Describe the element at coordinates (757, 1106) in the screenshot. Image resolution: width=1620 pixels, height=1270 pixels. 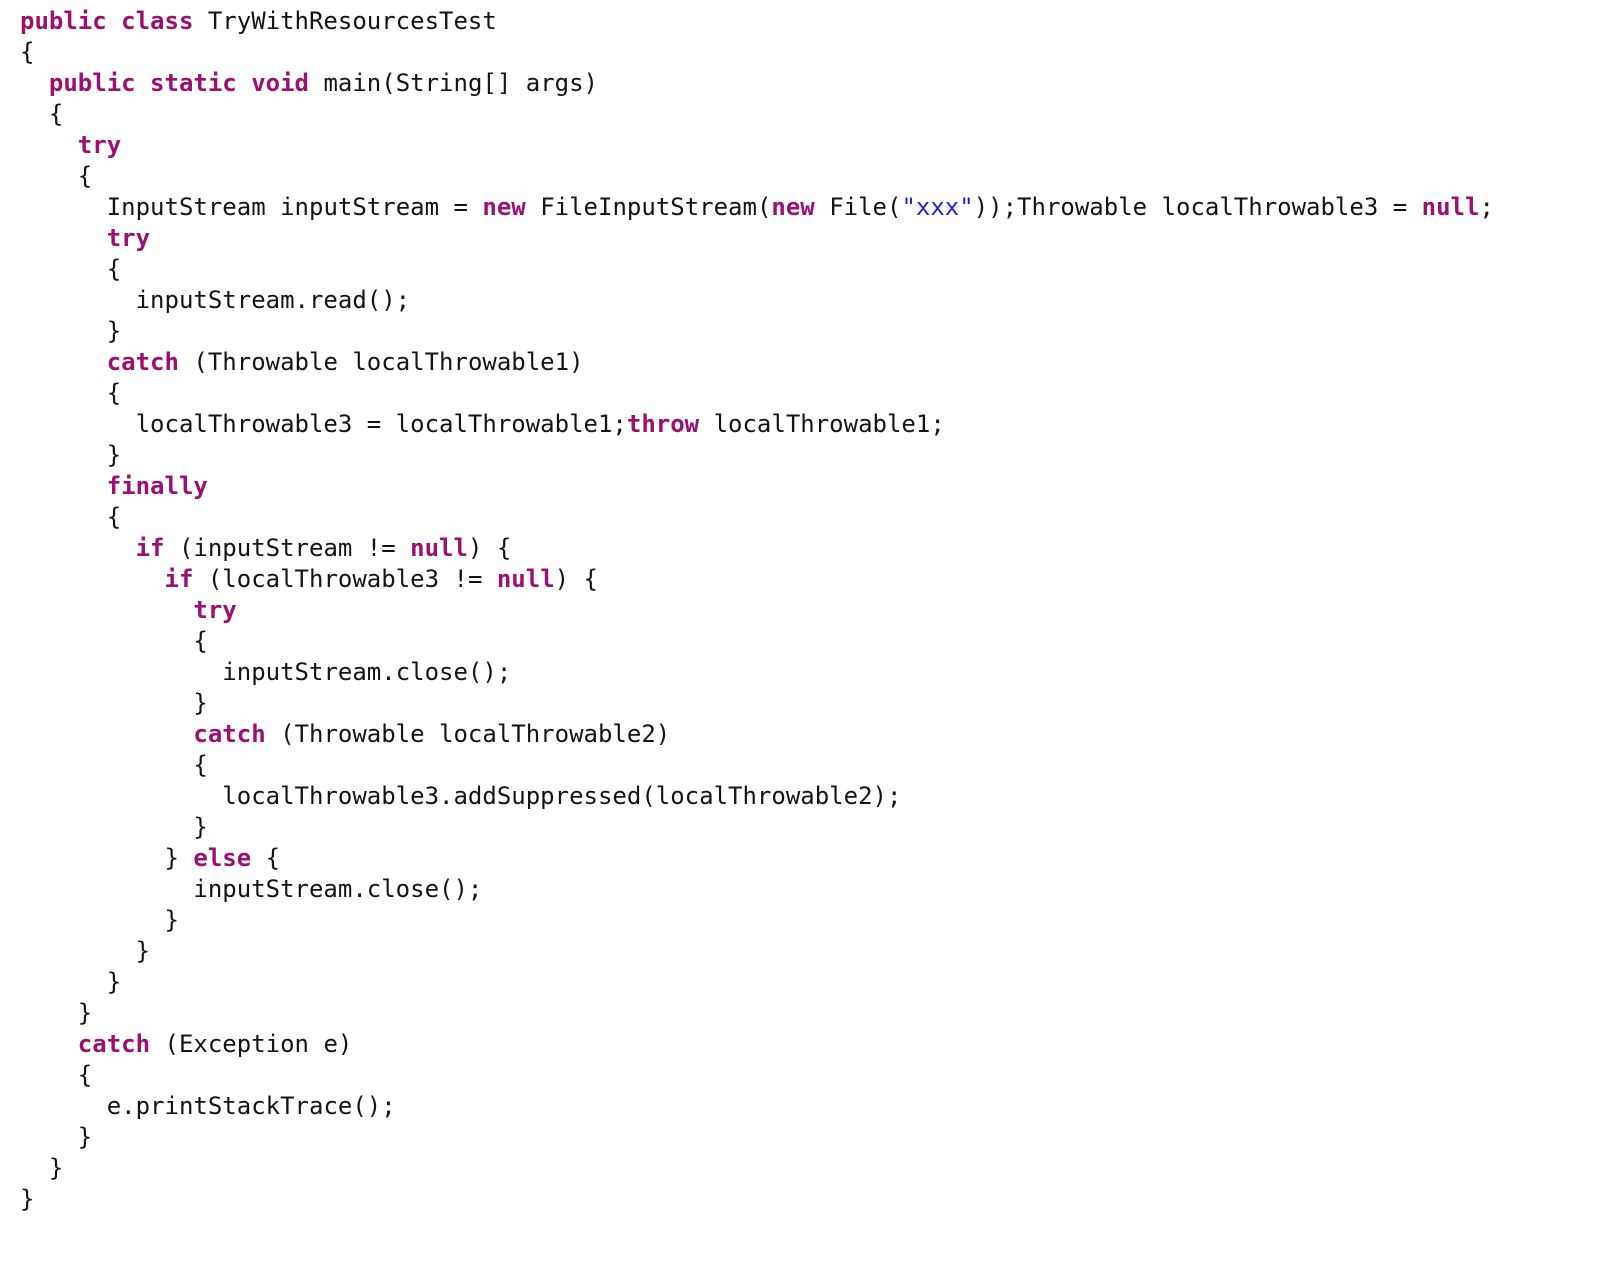
I see `code-line: e.printStackTrace();` at that location.